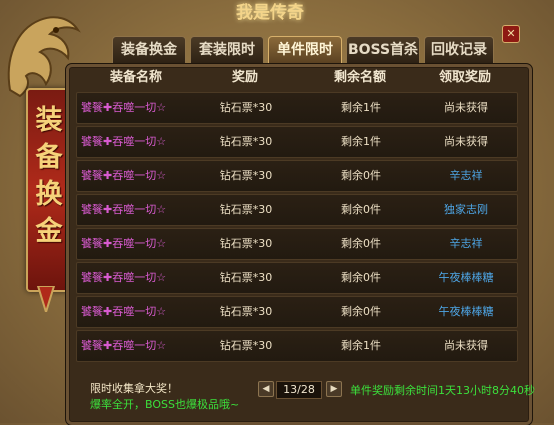 This screenshot has width=554, height=425. Describe the element at coordinates (49, 176) in the screenshot. I see `banner-title: 装备换金` at that location.